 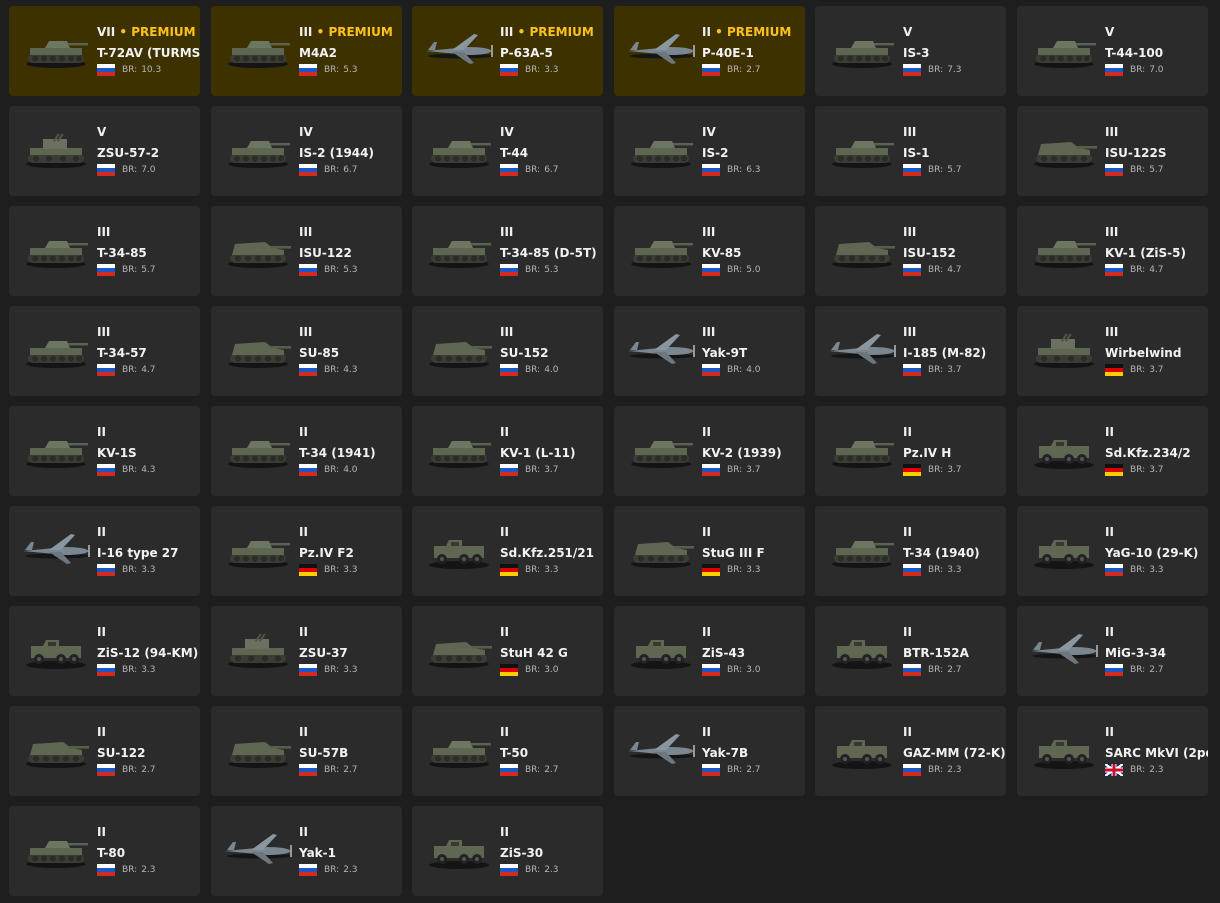 I want to click on vehicle-name: StuH 42 G, so click(x=534, y=653).